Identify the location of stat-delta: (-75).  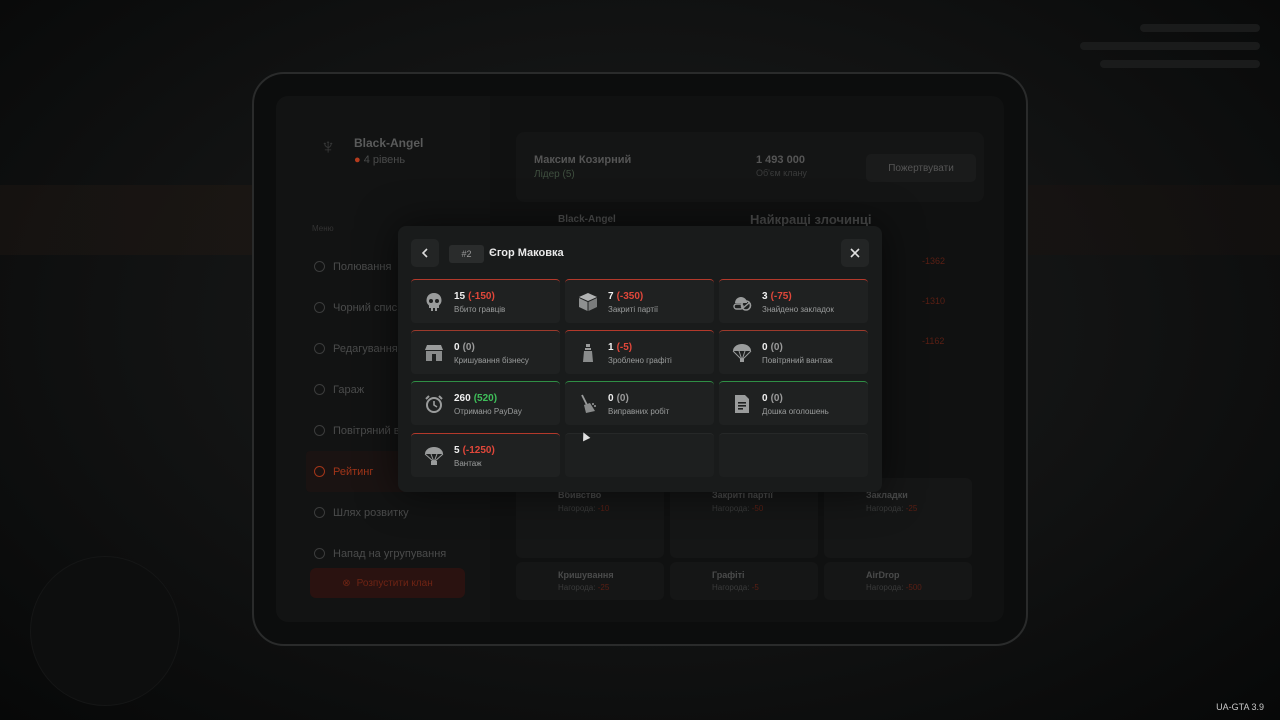
(781, 296).